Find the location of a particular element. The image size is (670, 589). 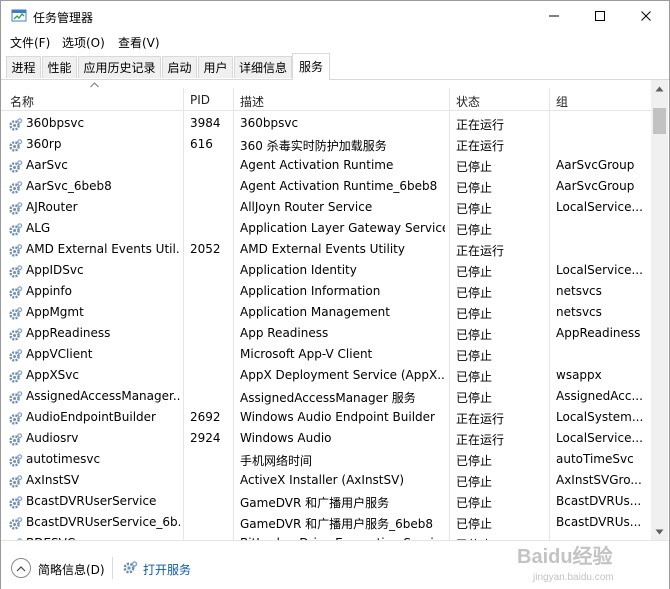

column-header-group: 组 is located at coordinates (562, 101).